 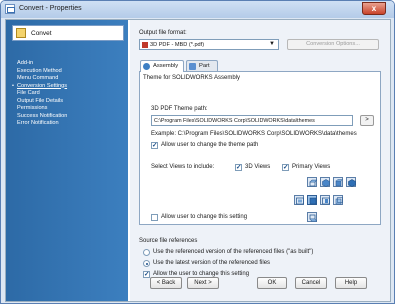 What do you see at coordinates (325, 182) in the screenshot?
I see `view-isometric-icon` at bounding box center [325, 182].